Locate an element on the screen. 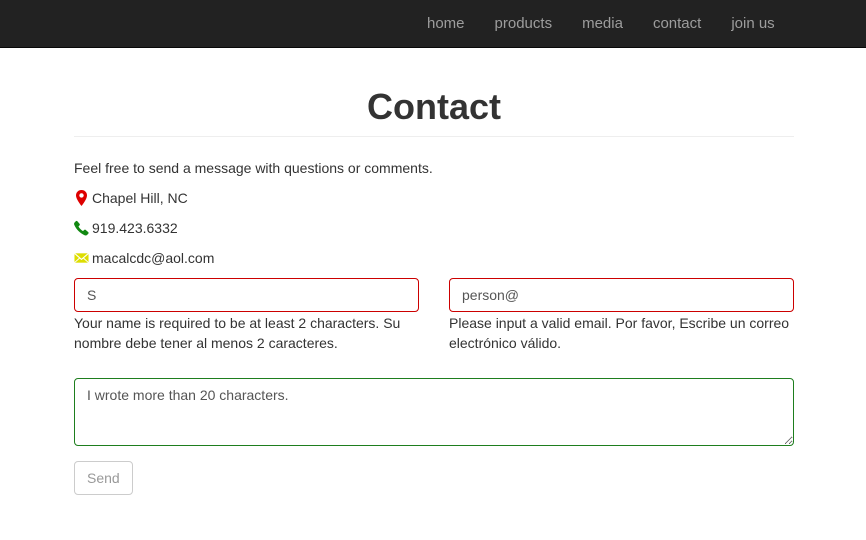  nav-link-products: products is located at coordinates (524, 24).